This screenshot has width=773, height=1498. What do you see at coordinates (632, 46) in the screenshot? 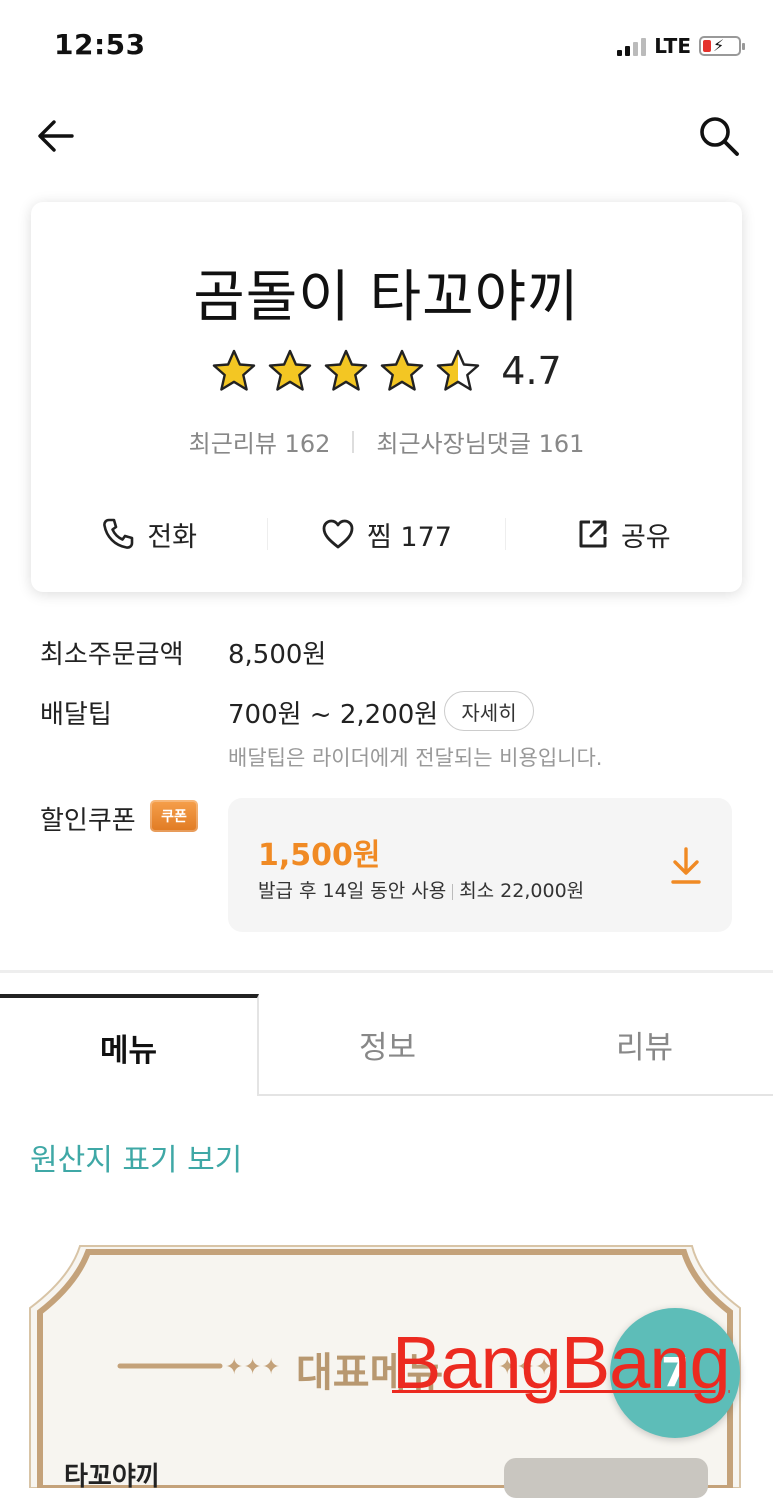
I see `signal-icon` at bounding box center [632, 46].